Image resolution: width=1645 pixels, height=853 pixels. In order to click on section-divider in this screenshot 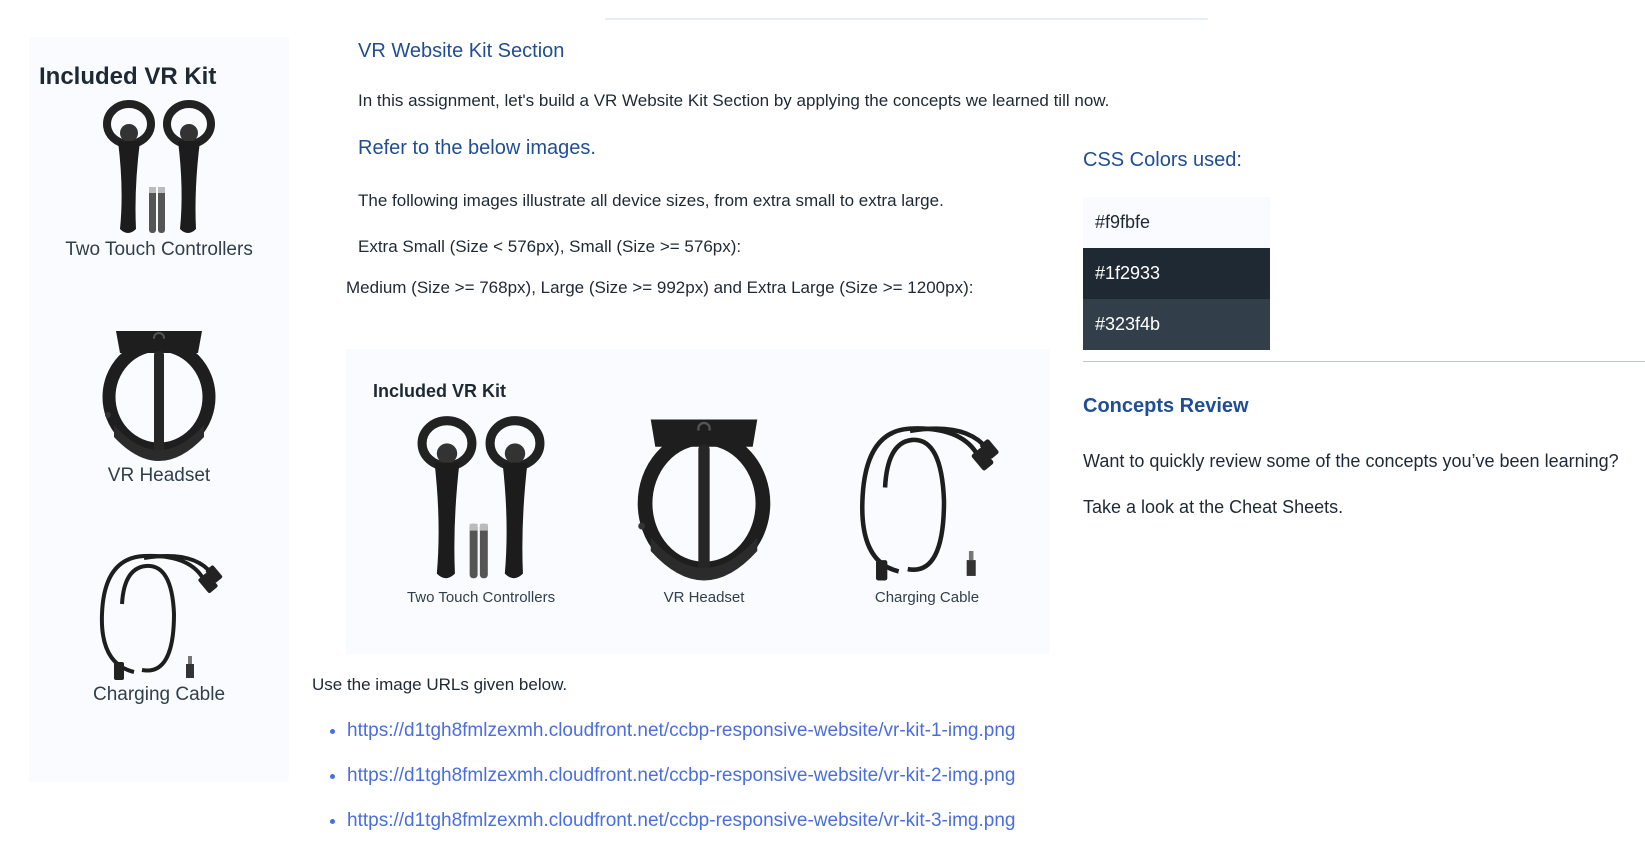, I will do `click(1364, 361)`.